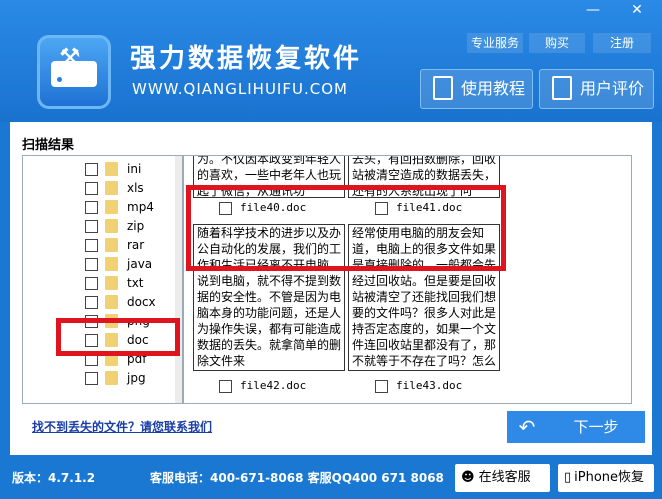 Image resolution: width=662 pixels, height=499 pixels. Describe the element at coordinates (48, 145) in the screenshot. I see `panel-title: 扫描结果` at that location.